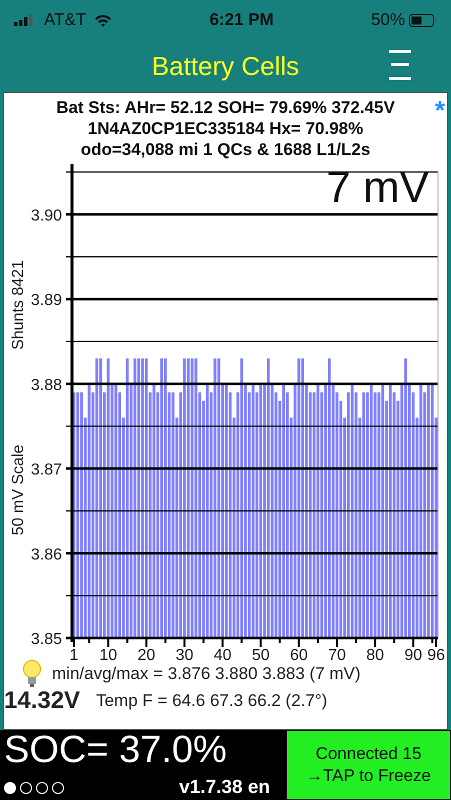 This screenshot has width=451, height=800. What do you see at coordinates (225, 149) in the screenshot?
I see `status-line: odo=34,088 mi 1 QCs & 1688 L1/L2s` at bounding box center [225, 149].